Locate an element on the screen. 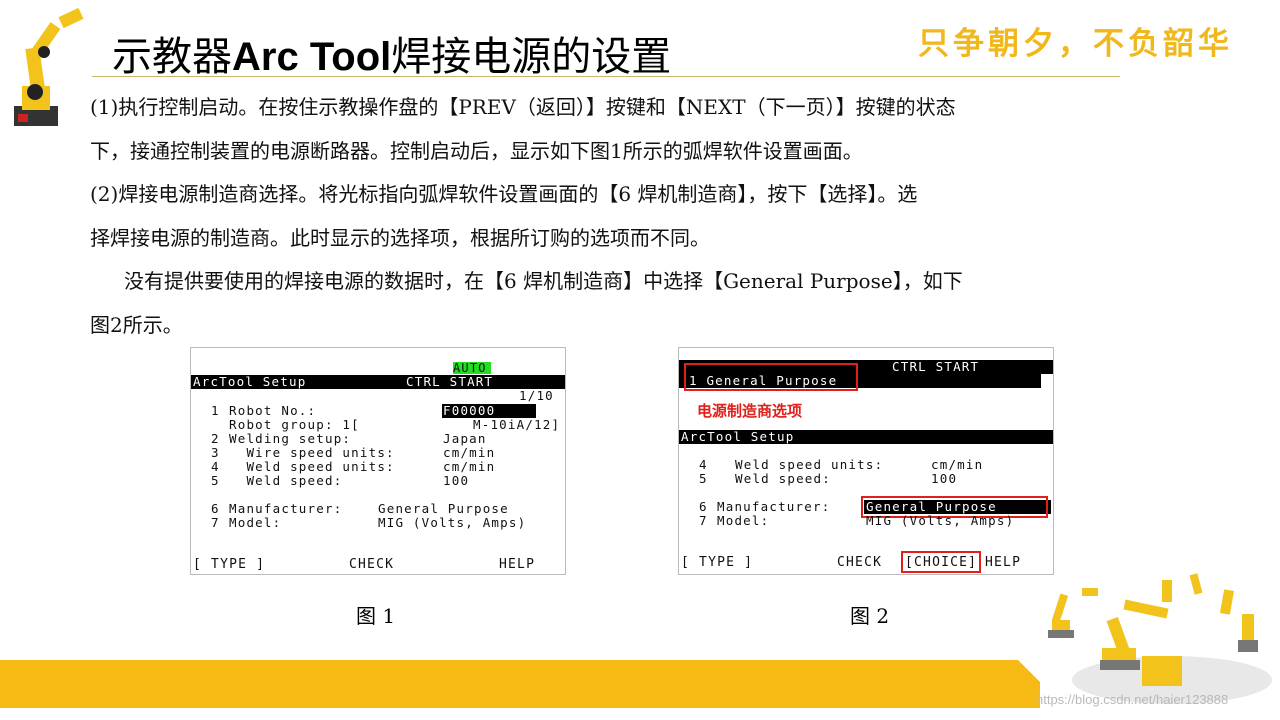 The height and width of the screenshot is (720, 1280). row-value: M-10iA/12] is located at coordinates (517, 424).